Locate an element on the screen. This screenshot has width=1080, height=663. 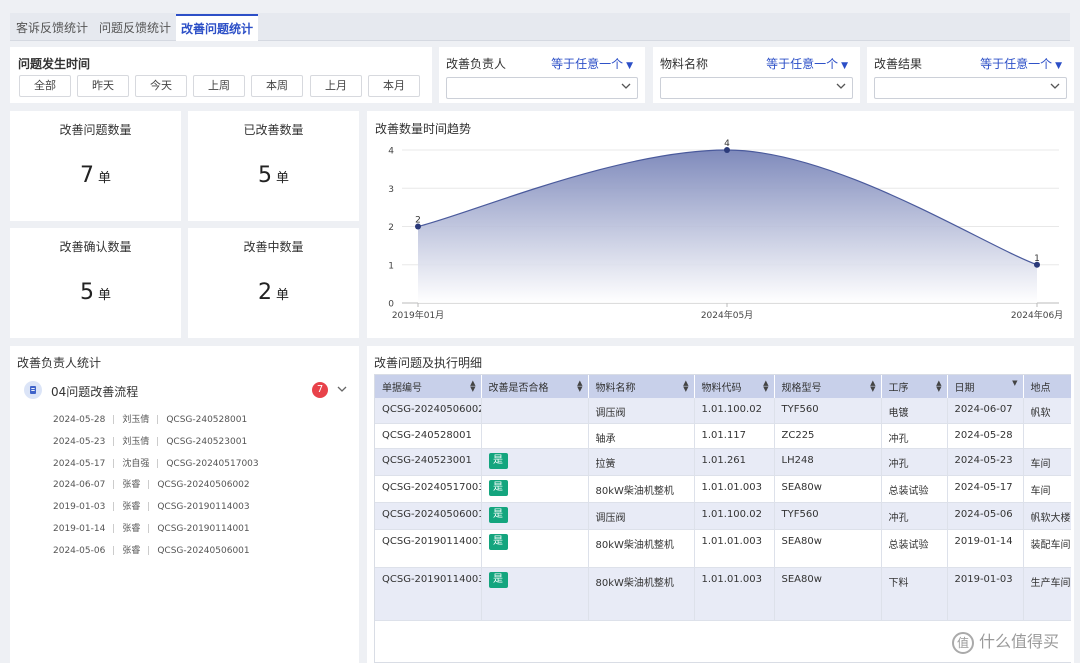
item-code: QCSG-20190114003 is located at coordinates (203, 507).